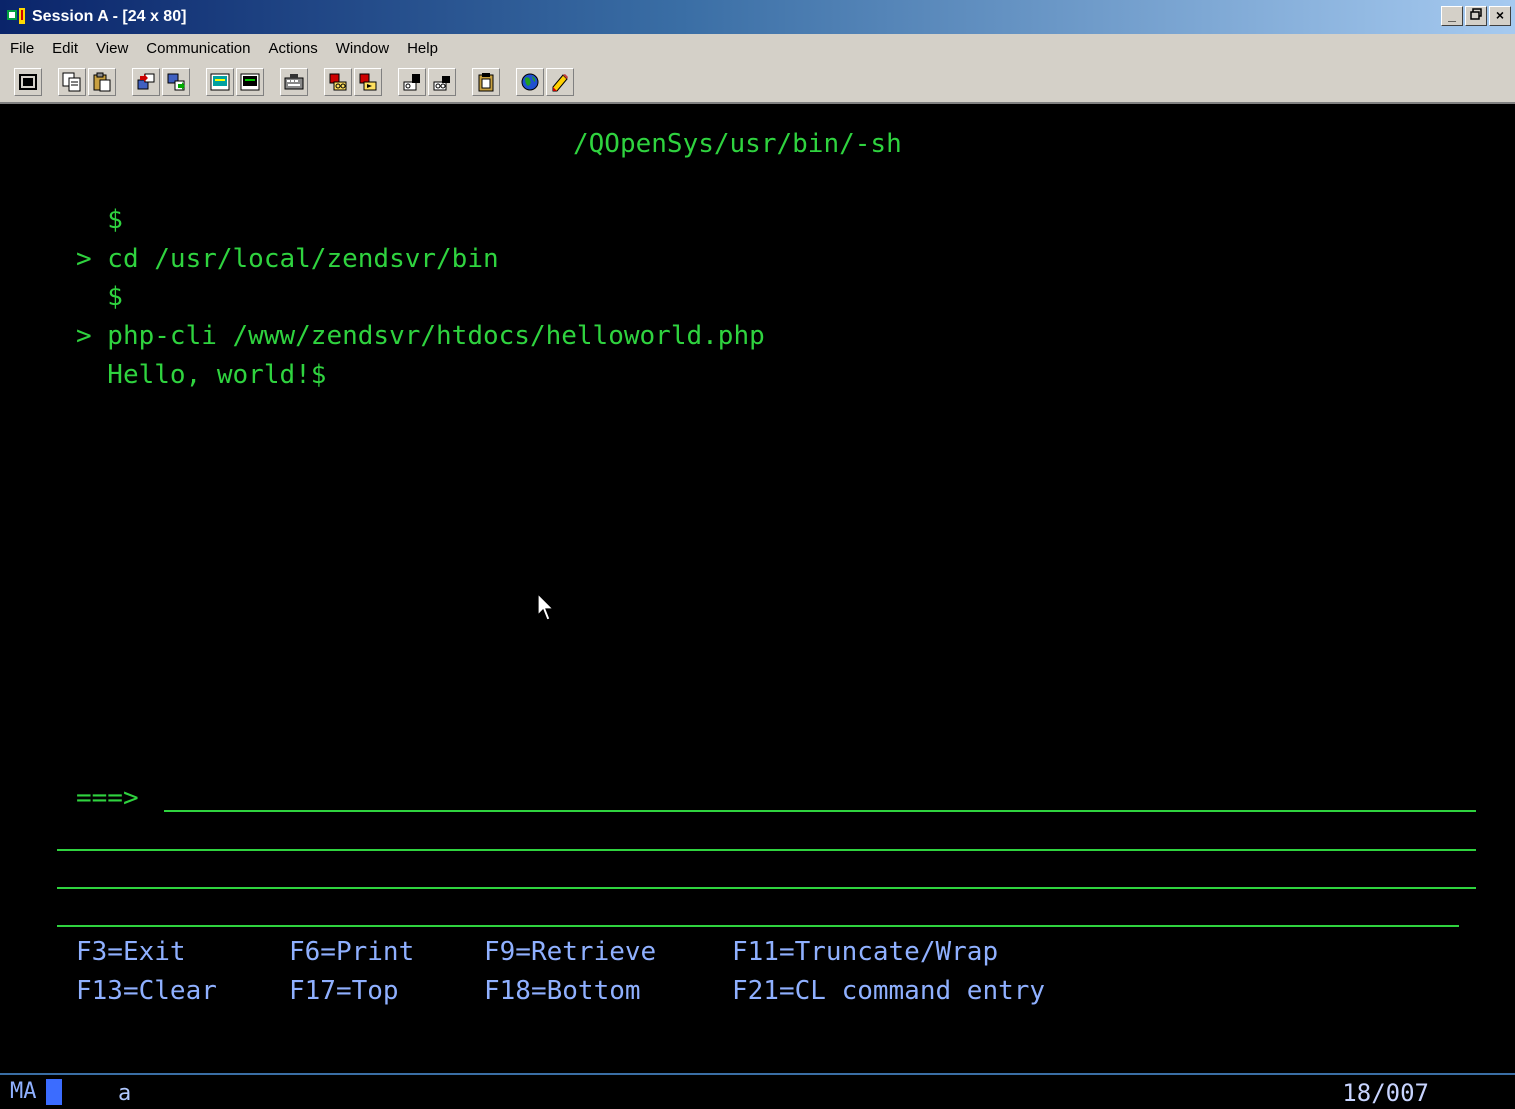  What do you see at coordinates (287, 259) in the screenshot?
I see `terminal-line: > cd /usr/local/zendsvr/bin` at bounding box center [287, 259].